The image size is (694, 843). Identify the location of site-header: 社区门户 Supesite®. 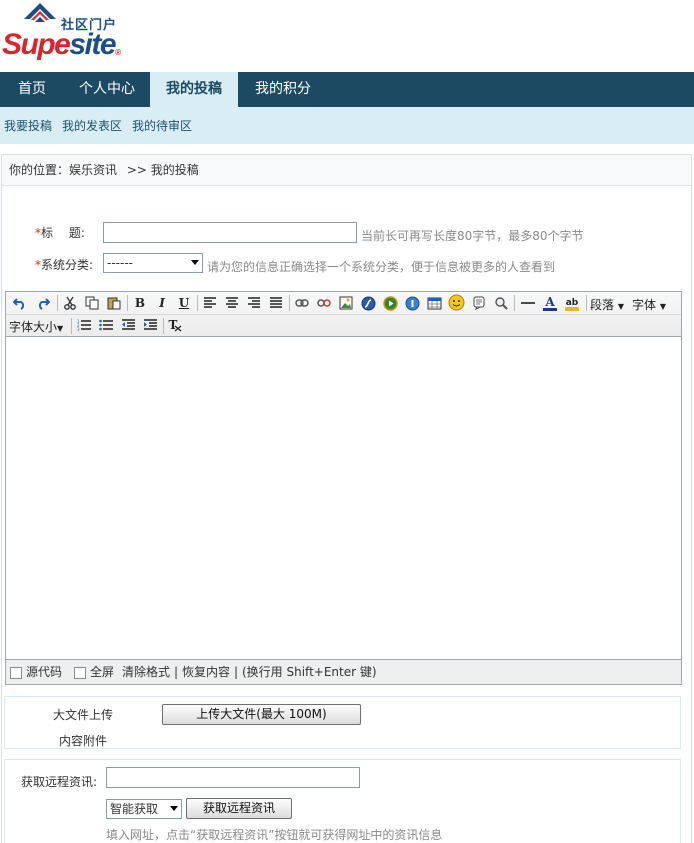
(347, 36).